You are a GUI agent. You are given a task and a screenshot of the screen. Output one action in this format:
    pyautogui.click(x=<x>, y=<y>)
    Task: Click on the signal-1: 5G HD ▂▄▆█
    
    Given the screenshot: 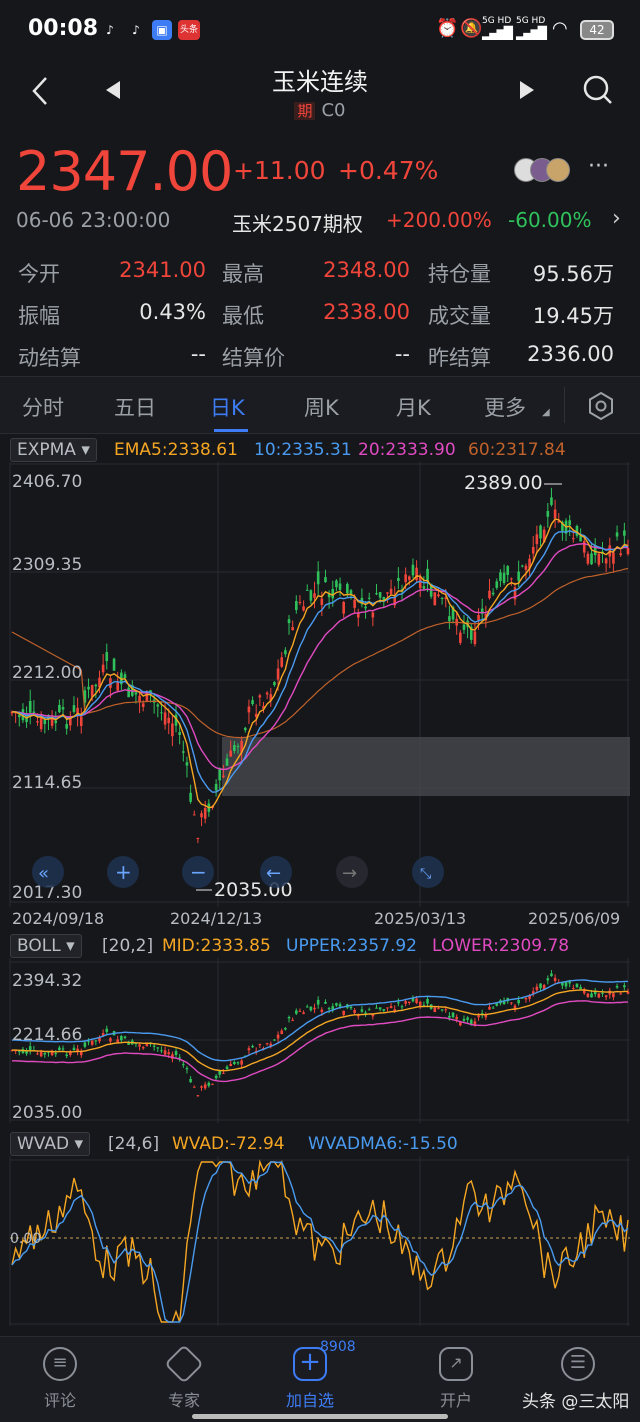 What is the action you would take?
    pyautogui.click(x=500, y=28)
    